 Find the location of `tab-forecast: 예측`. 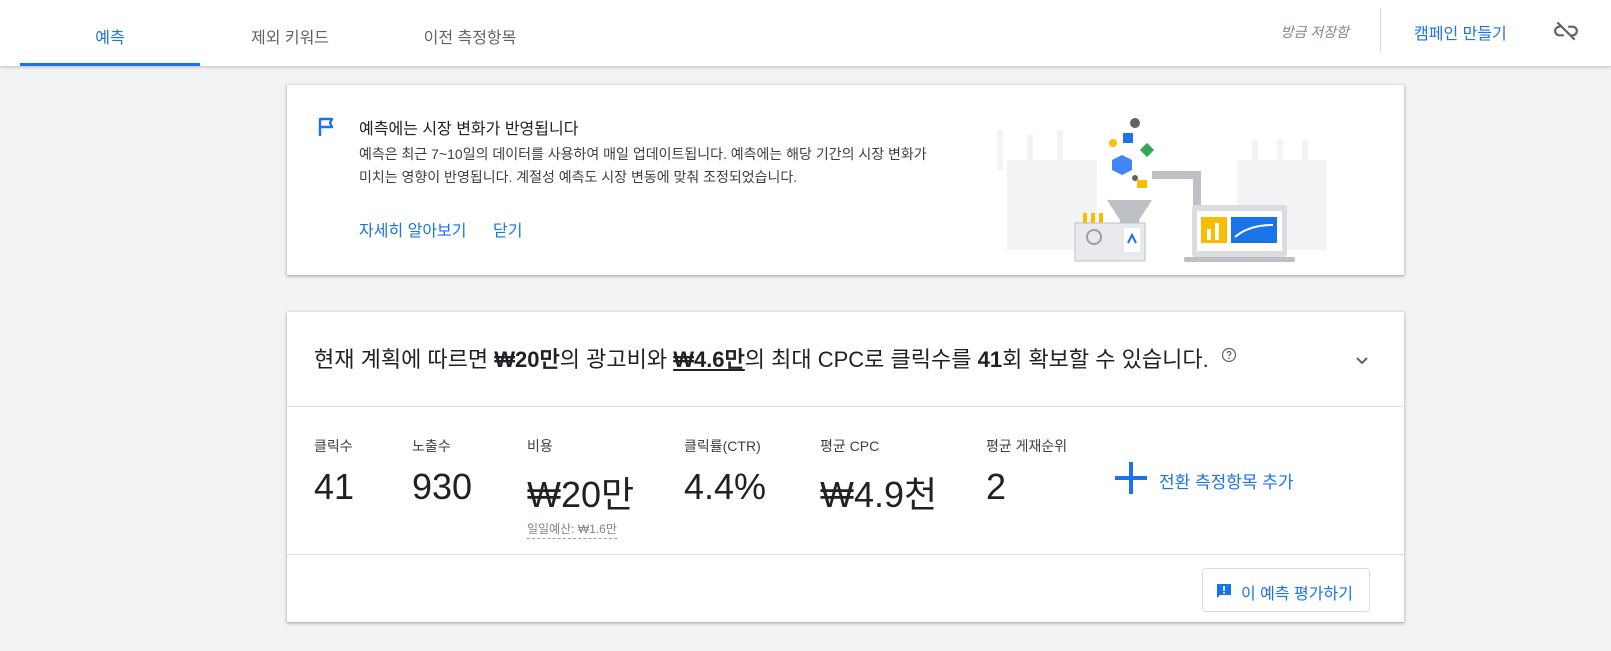

tab-forecast: 예측 is located at coordinates (110, 33).